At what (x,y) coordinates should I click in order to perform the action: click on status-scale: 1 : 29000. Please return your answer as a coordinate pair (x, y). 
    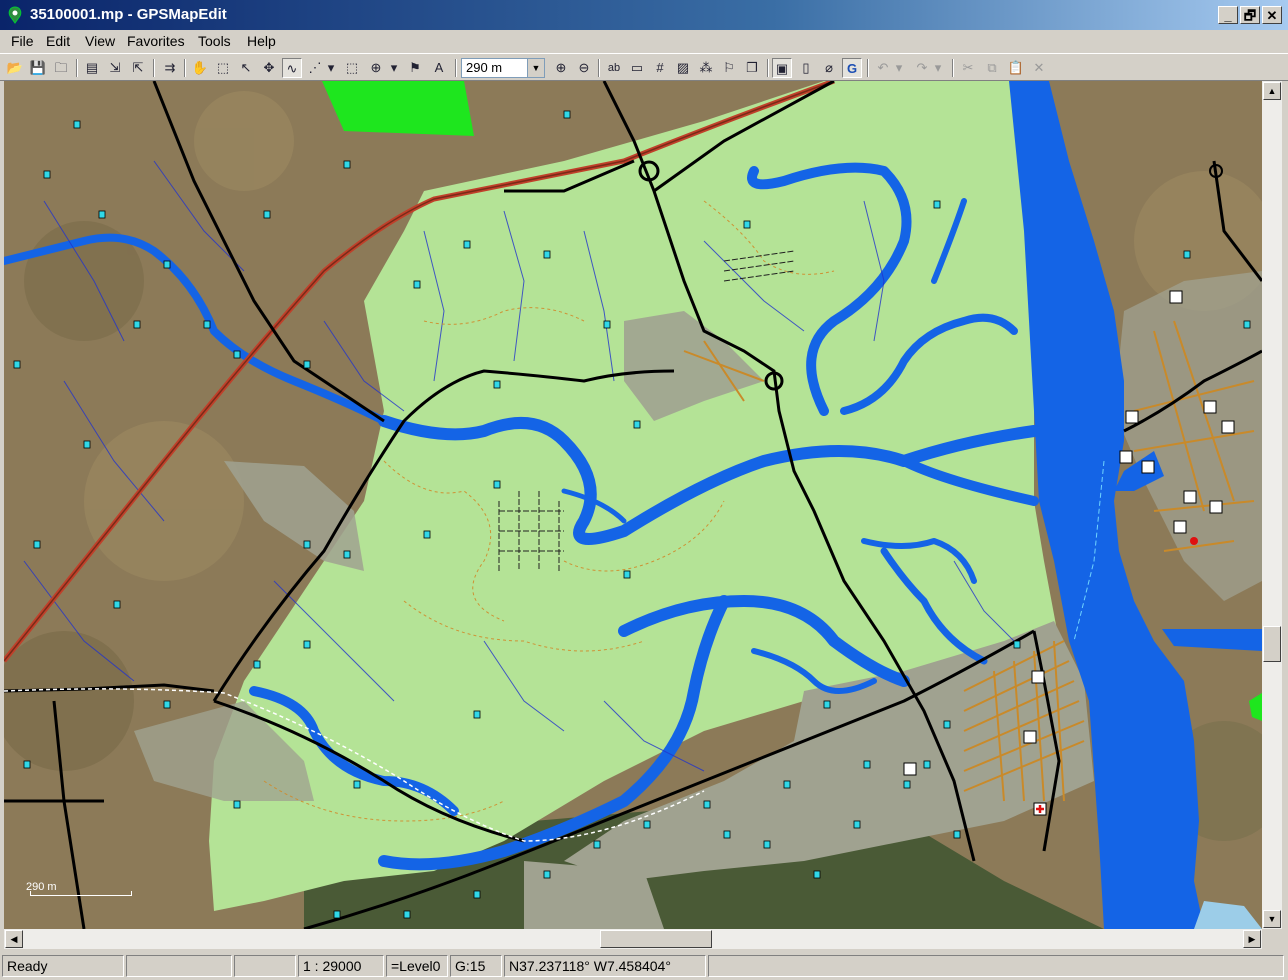
    Looking at the image, I should click on (341, 966).